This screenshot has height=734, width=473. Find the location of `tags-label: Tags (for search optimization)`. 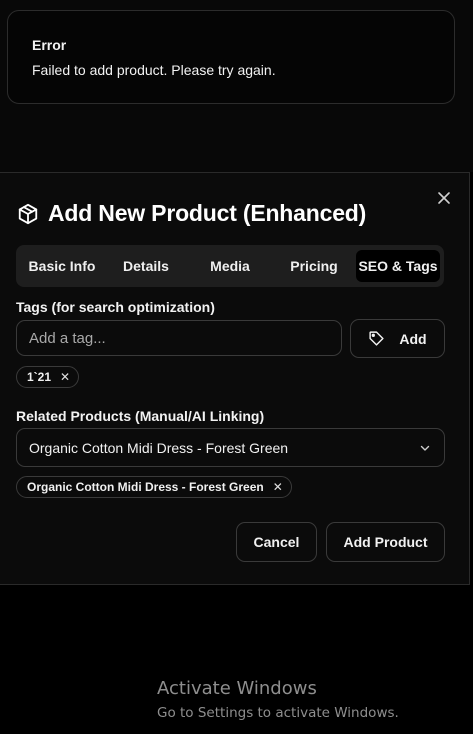

tags-label: Tags (for search optimization) is located at coordinates (115, 307).